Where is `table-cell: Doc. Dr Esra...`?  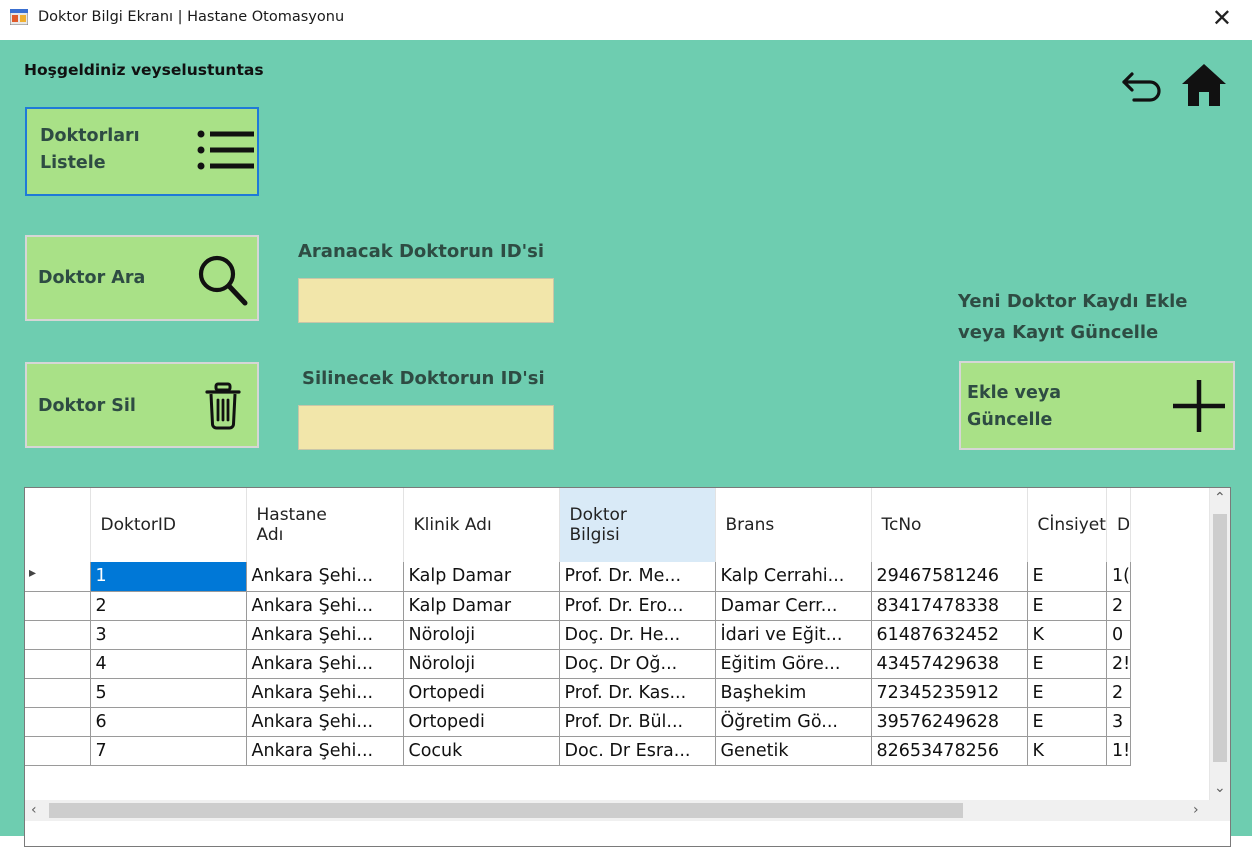
table-cell: Doc. Dr Esra... is located at coordinates (637, 751).